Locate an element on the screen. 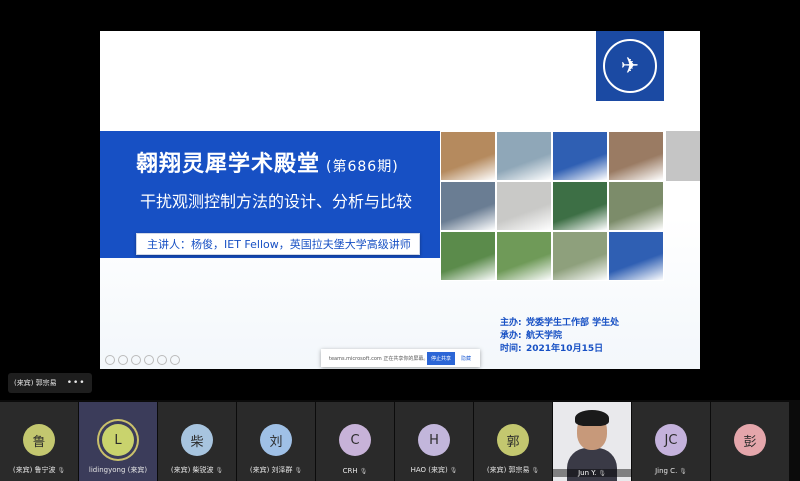 This screenshot has width=800, height=481. participant-avatar: JC is located at coordinates (671, 440).